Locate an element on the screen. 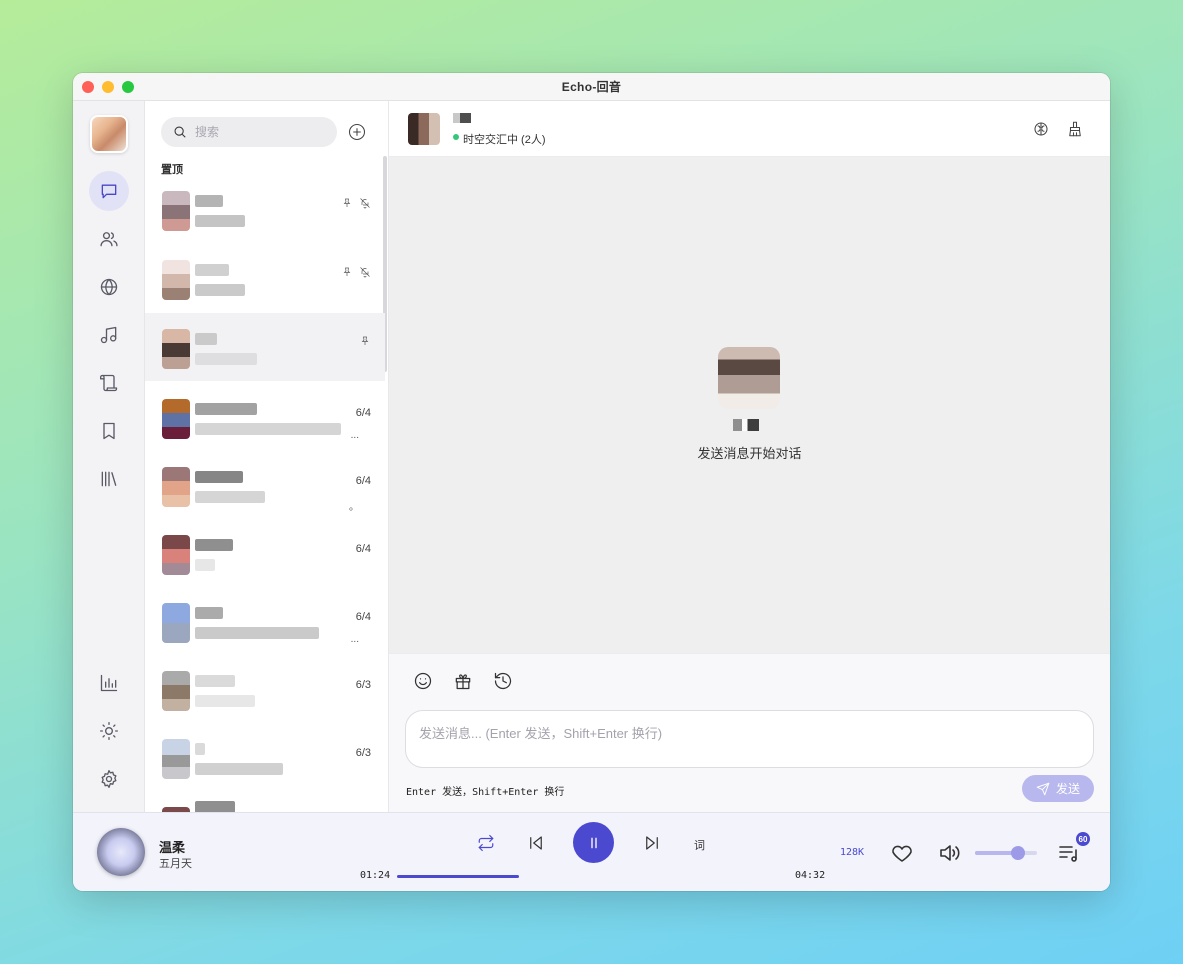  conversation-date: 6/3 is located at coordinates (363, 753).